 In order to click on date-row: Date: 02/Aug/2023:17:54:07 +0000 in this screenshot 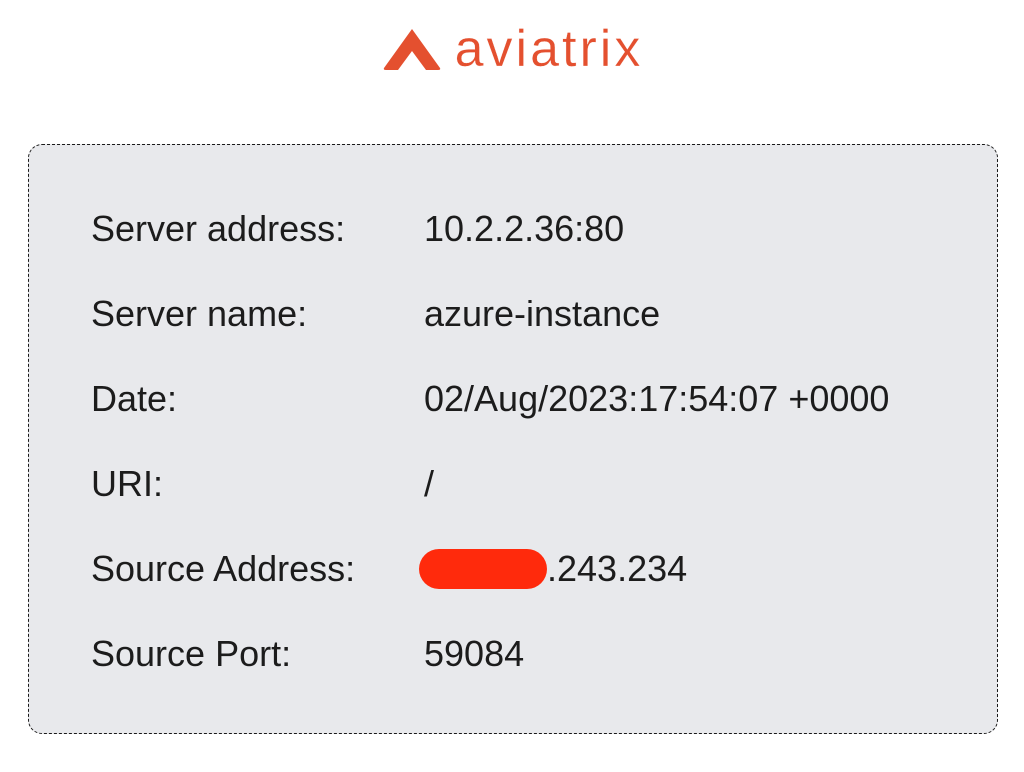, I will do `click(490, 399)`.